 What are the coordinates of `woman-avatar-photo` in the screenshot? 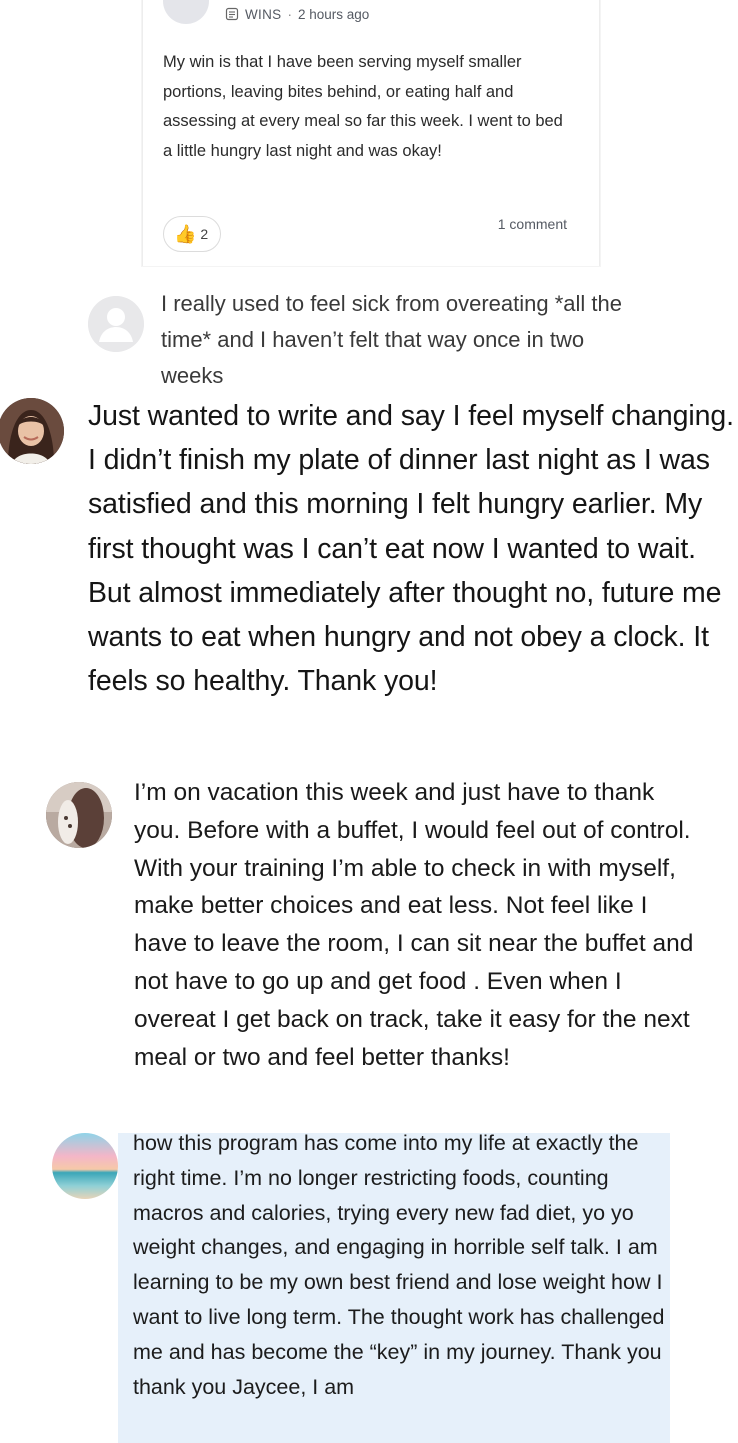 It's located at (32, 431).